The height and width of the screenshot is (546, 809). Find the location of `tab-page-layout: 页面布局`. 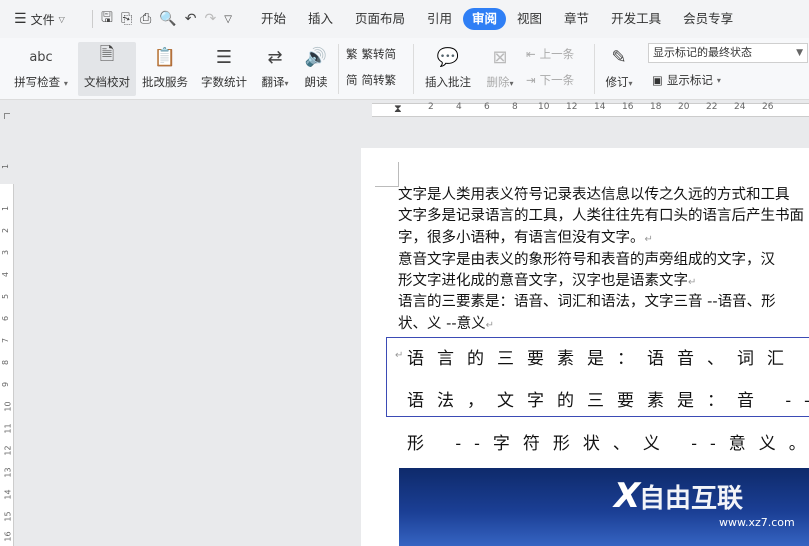

tab-page-layout: 页面布局 is located at coordinates (380, 19).